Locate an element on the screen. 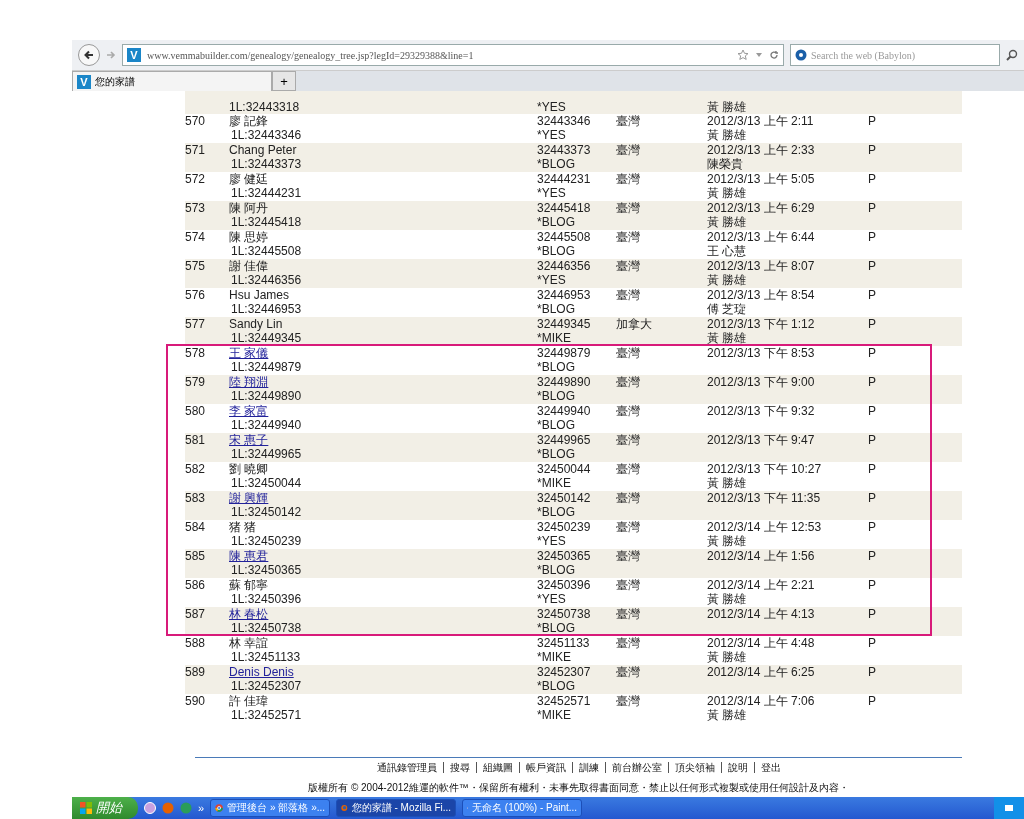 The image size is (1024, 819). table-cell-text: Hsu James is located at coordinates (260, 295).